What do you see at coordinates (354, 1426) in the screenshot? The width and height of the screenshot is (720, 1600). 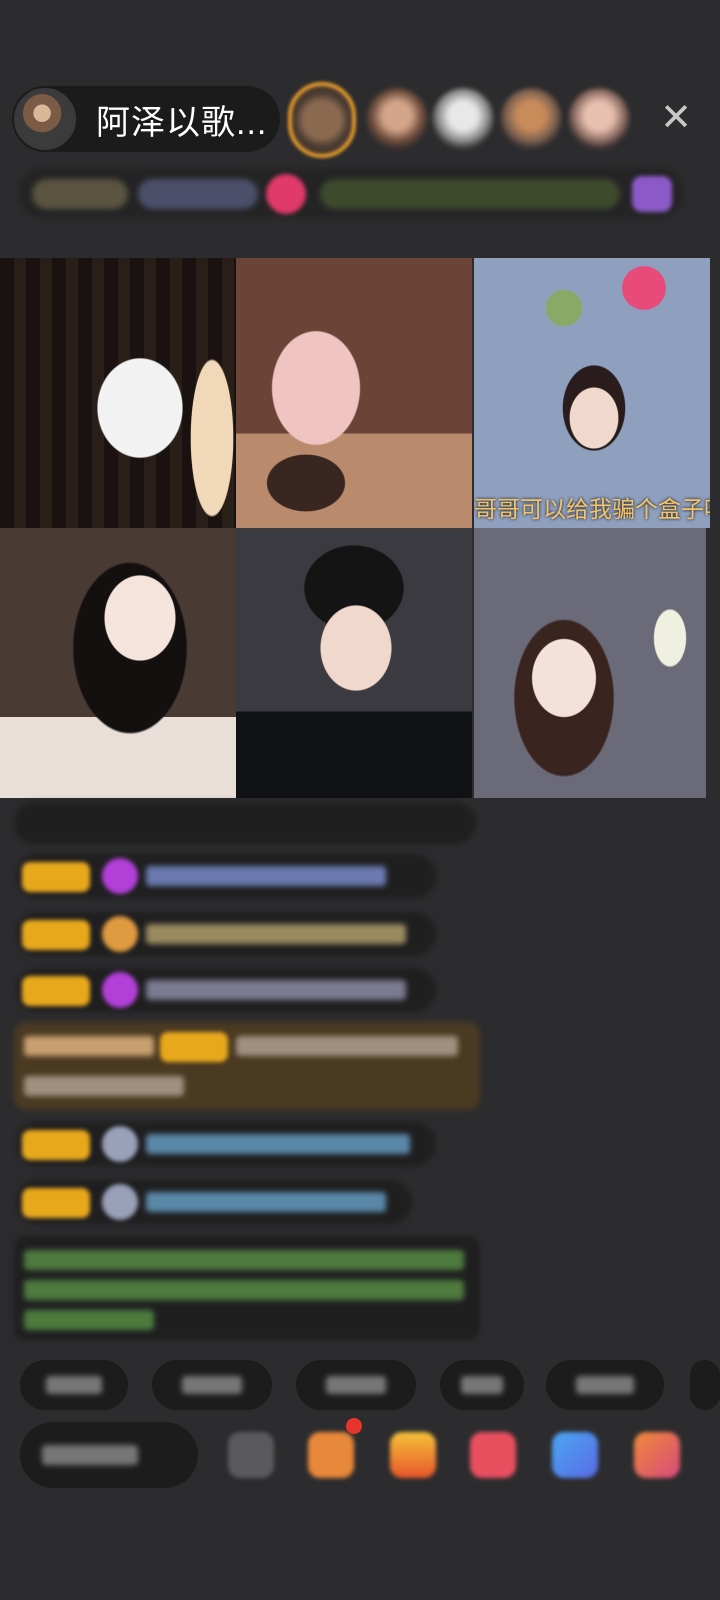 I see `notification-dot` at bounding box center [354, 1426].